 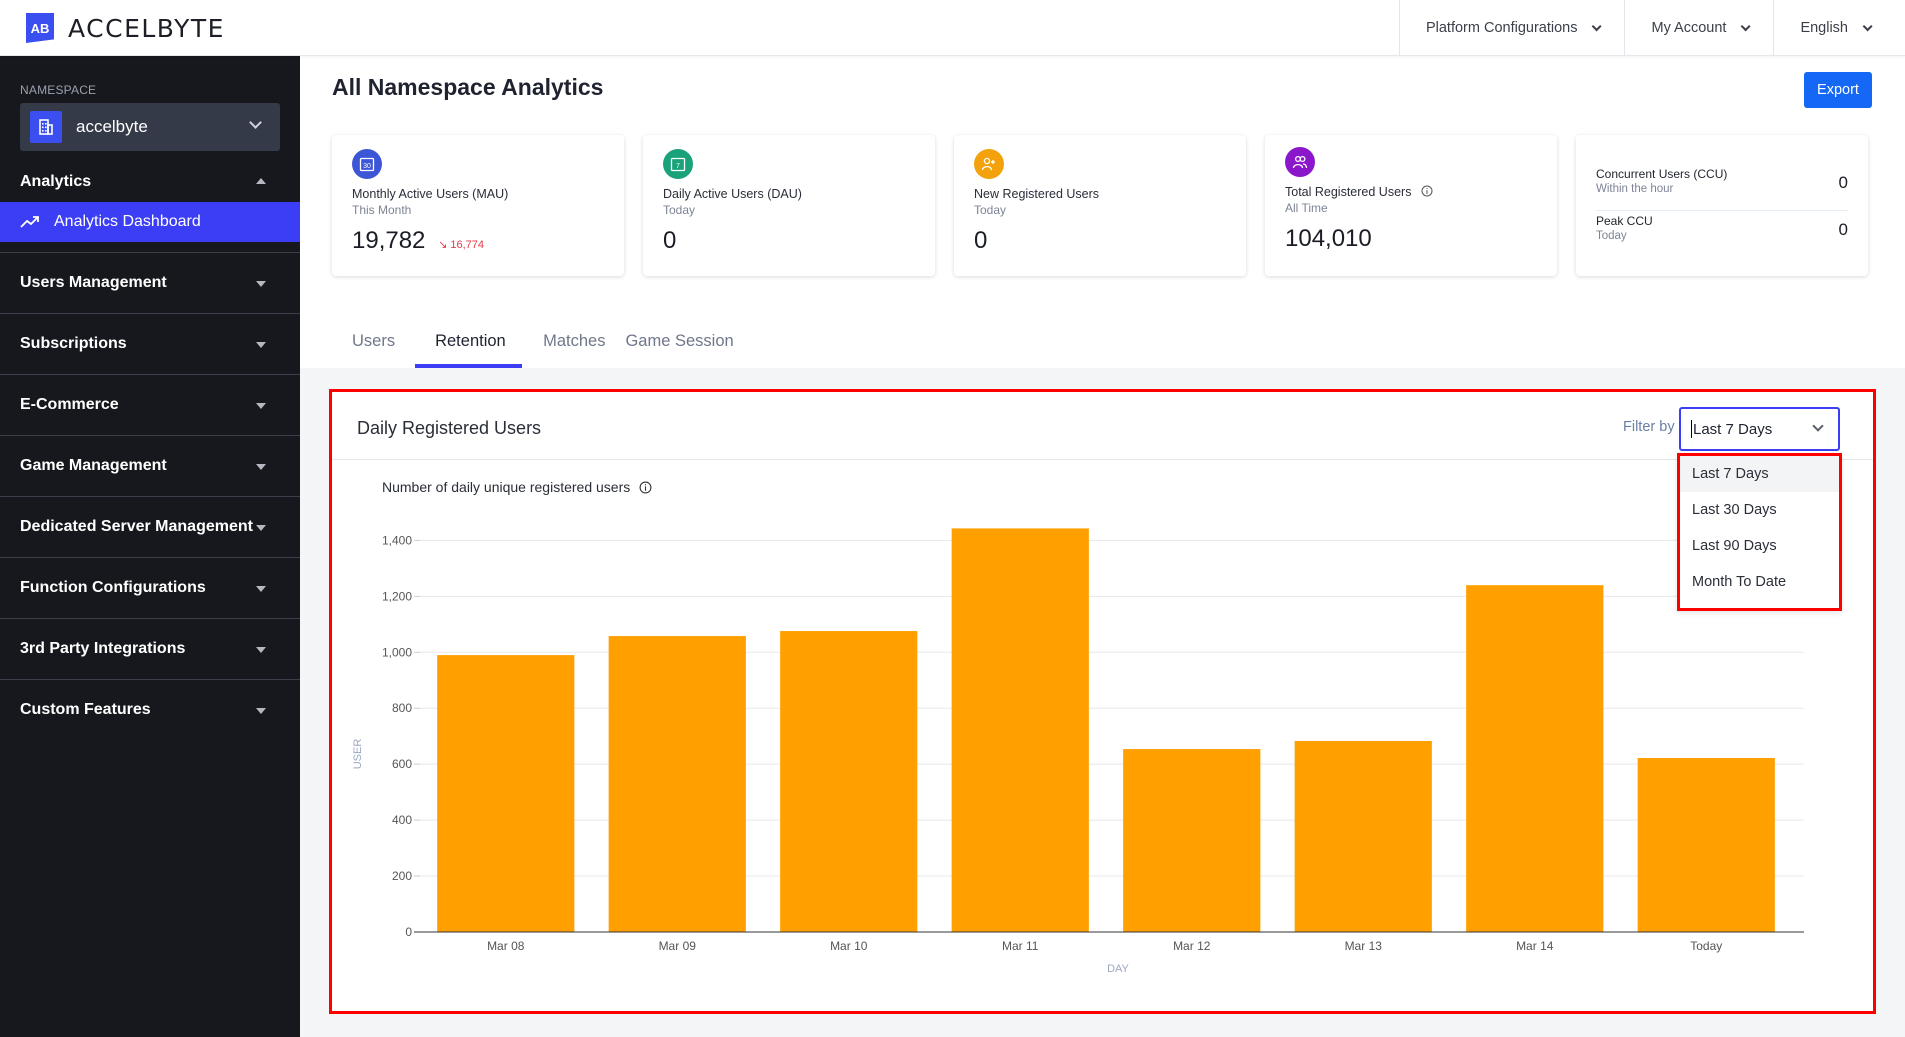 I want to click on tab-matches: Matches, so click(x=568, y=345).